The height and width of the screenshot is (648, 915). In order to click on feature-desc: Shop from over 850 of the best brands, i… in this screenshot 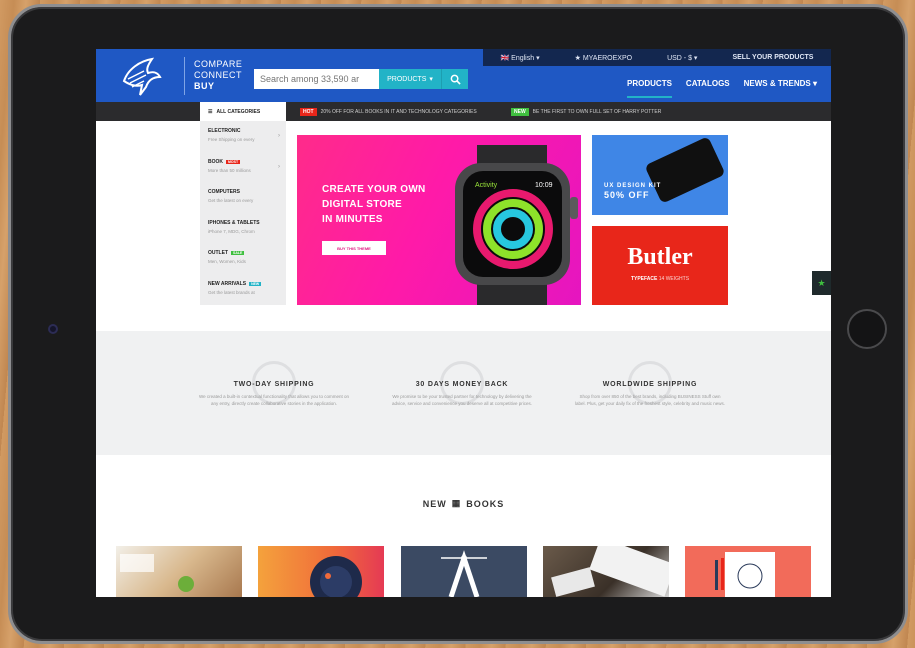, I will do `click(650, 400)`.